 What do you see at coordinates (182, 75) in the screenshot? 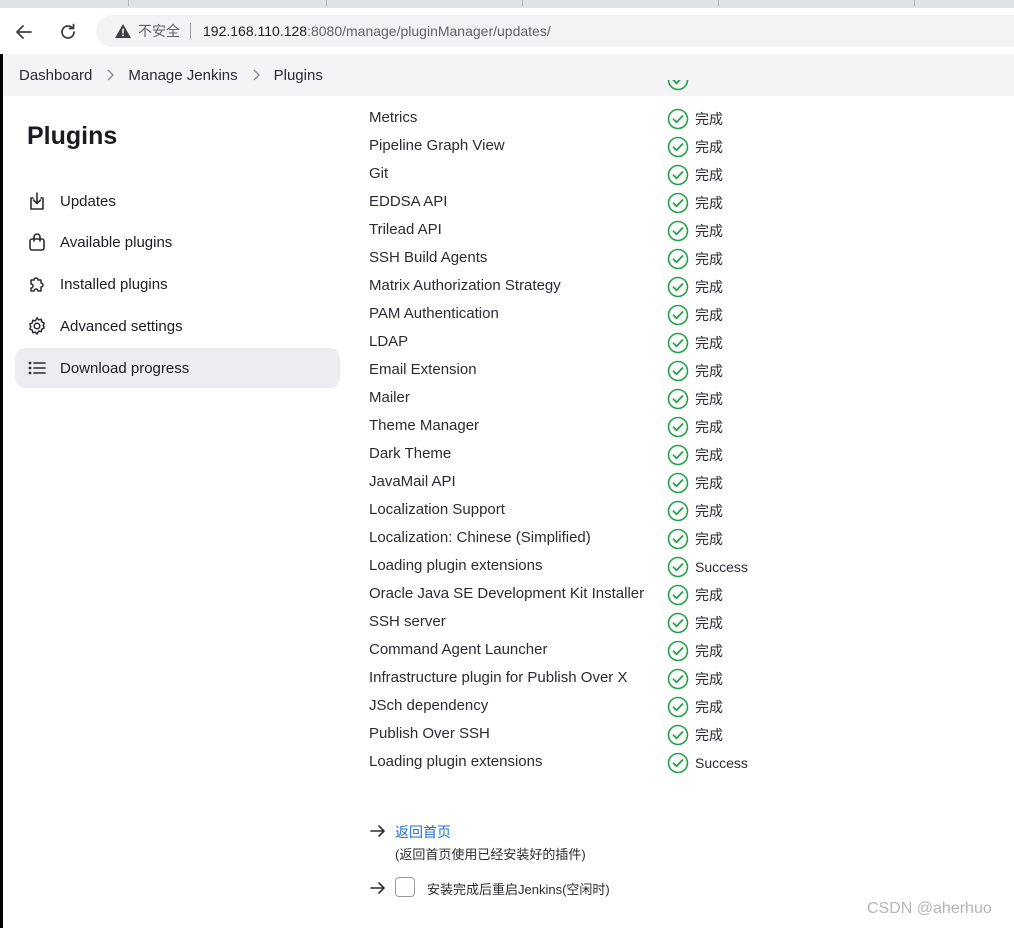
I see `breadcrumb-manage-jenkins: Manage Jenkins` at bounding box center [182, 75].